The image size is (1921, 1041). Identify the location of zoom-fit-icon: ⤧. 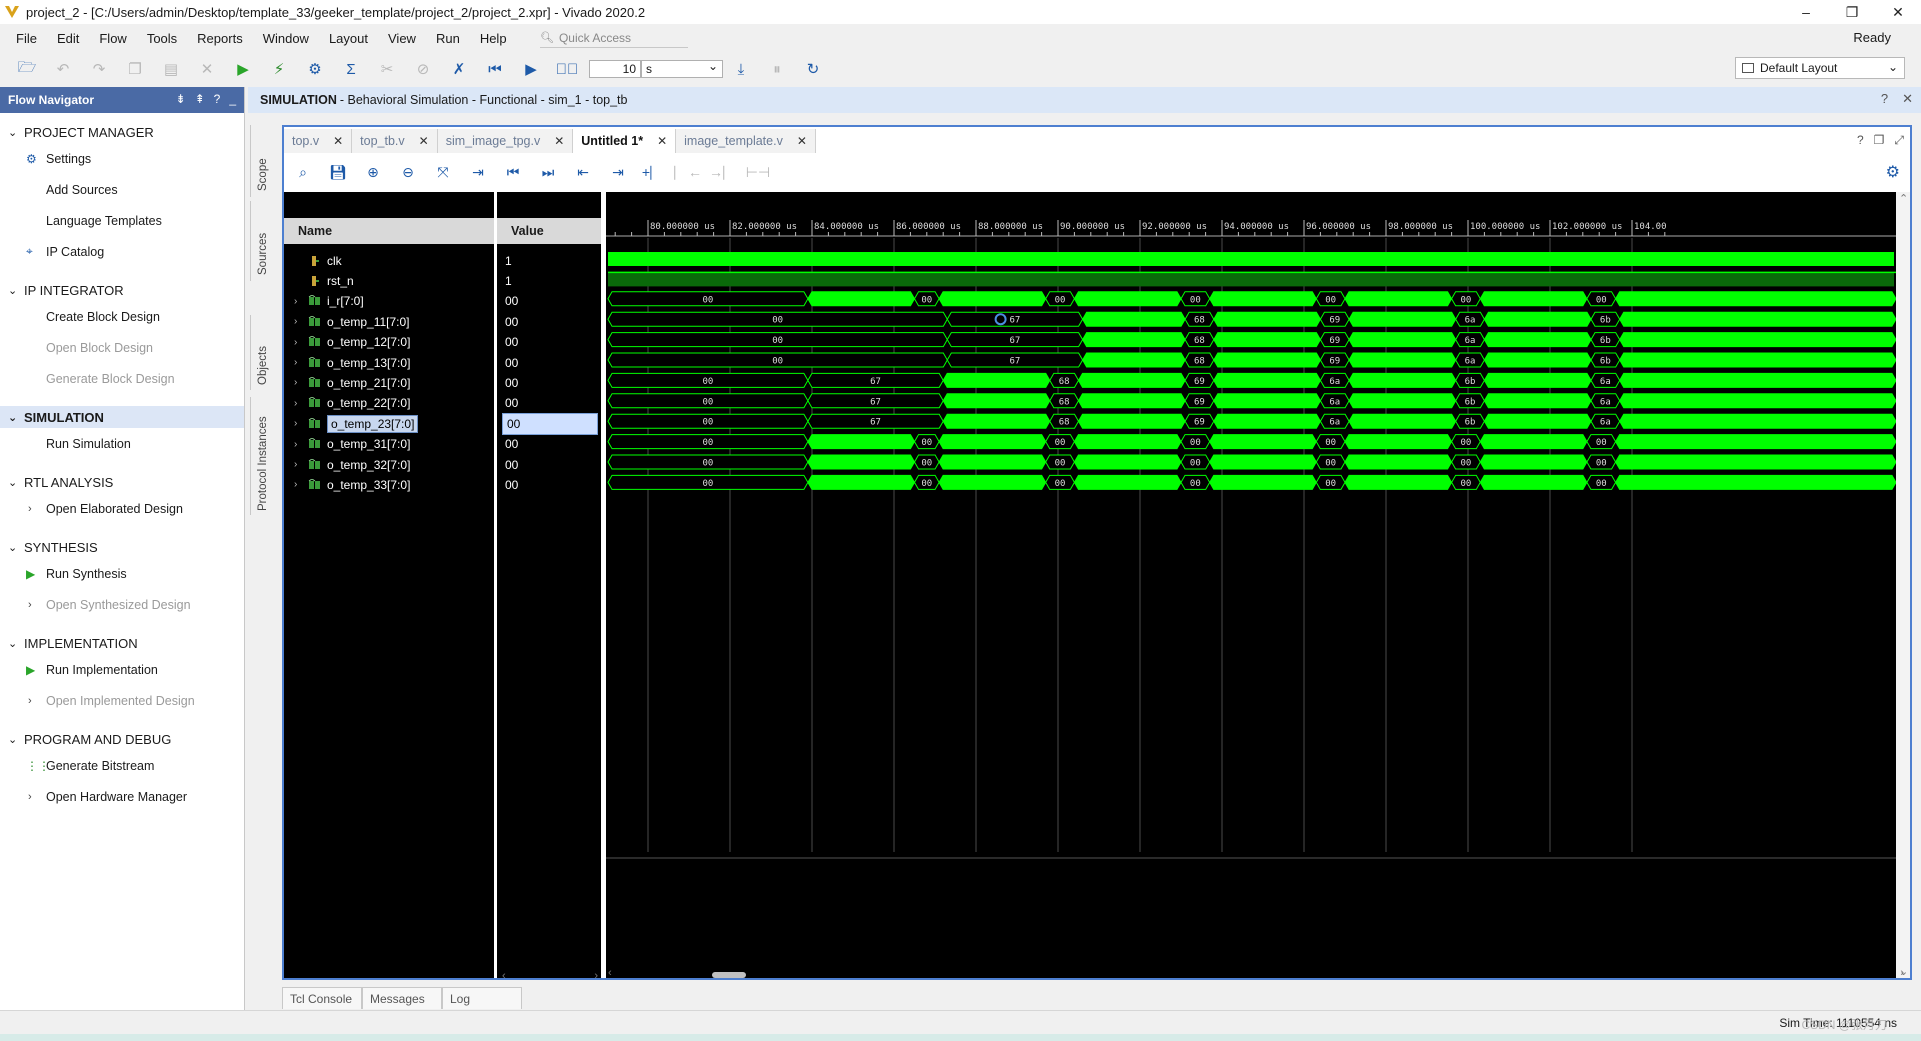
(443, 172).